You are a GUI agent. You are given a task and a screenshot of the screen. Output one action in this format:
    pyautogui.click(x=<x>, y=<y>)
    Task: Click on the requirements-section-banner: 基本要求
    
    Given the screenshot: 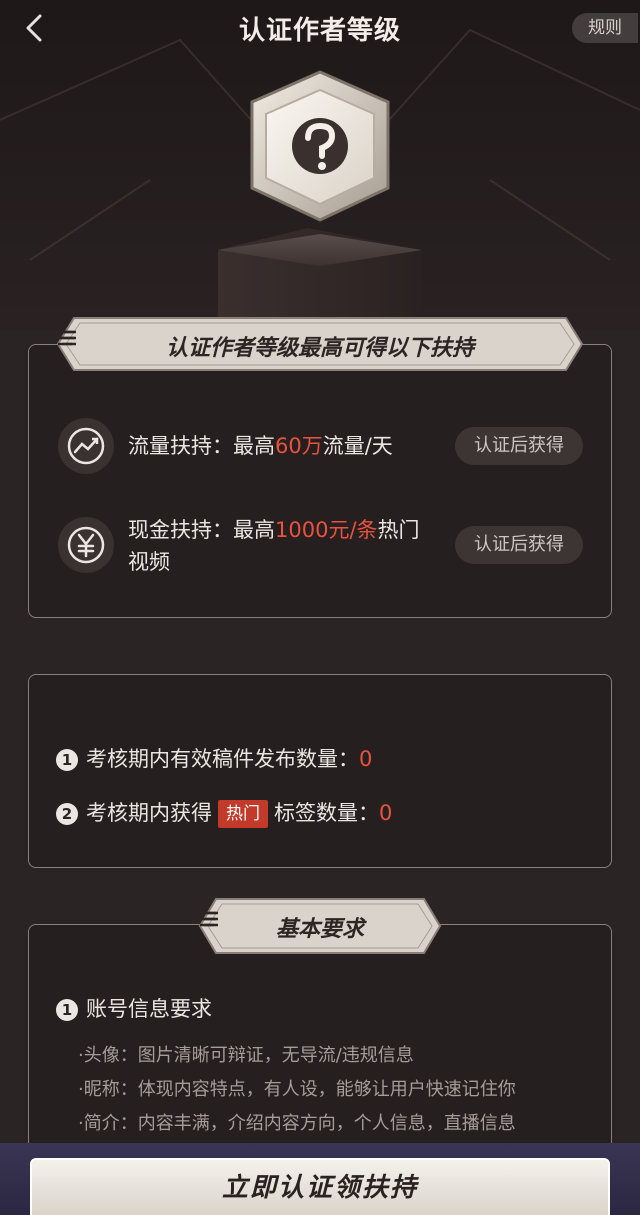 What is the action you would take?
    pyautogui.click(x=320, y=926)
    